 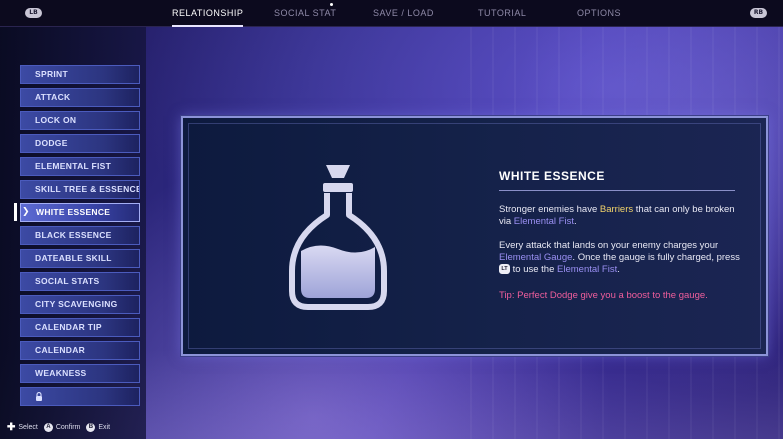 I want to click on sidebar-item-black-essence: BLACK ESSENCE, so click(x=80, y=235).